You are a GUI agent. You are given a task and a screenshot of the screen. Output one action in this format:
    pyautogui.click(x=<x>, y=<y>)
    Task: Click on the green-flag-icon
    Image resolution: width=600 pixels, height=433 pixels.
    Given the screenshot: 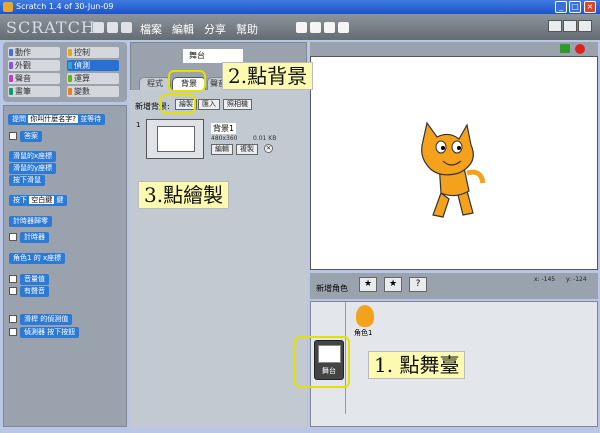 What is the action you would take?
    pyautogui.click(x=565, y=48)
    